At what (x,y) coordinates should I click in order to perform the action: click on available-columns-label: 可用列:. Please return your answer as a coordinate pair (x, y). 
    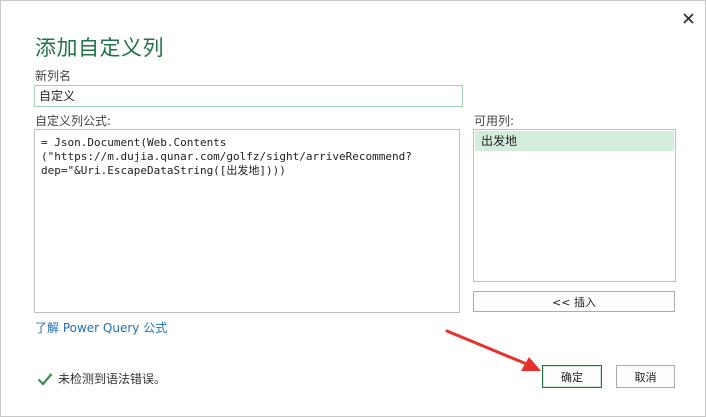
    Looking at the image, I should click on (494, 121).